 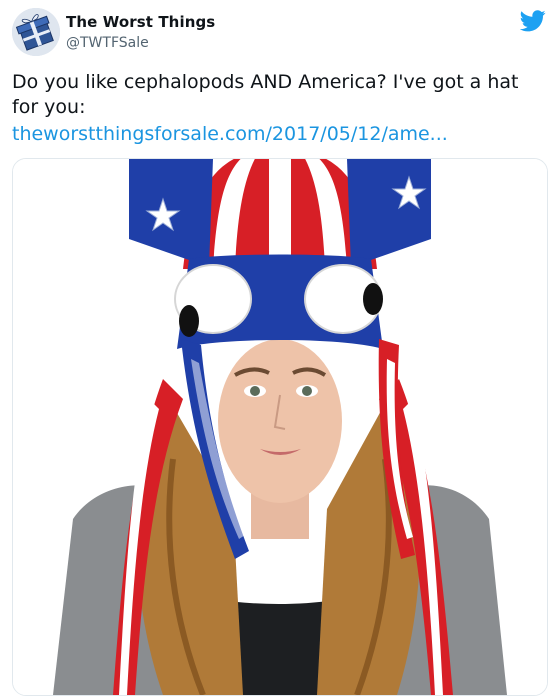 What do you see at coordinates (107, 43) in the screenshot?
I see `user-handle: @TWTFSale` at bounding box center [107, 43].